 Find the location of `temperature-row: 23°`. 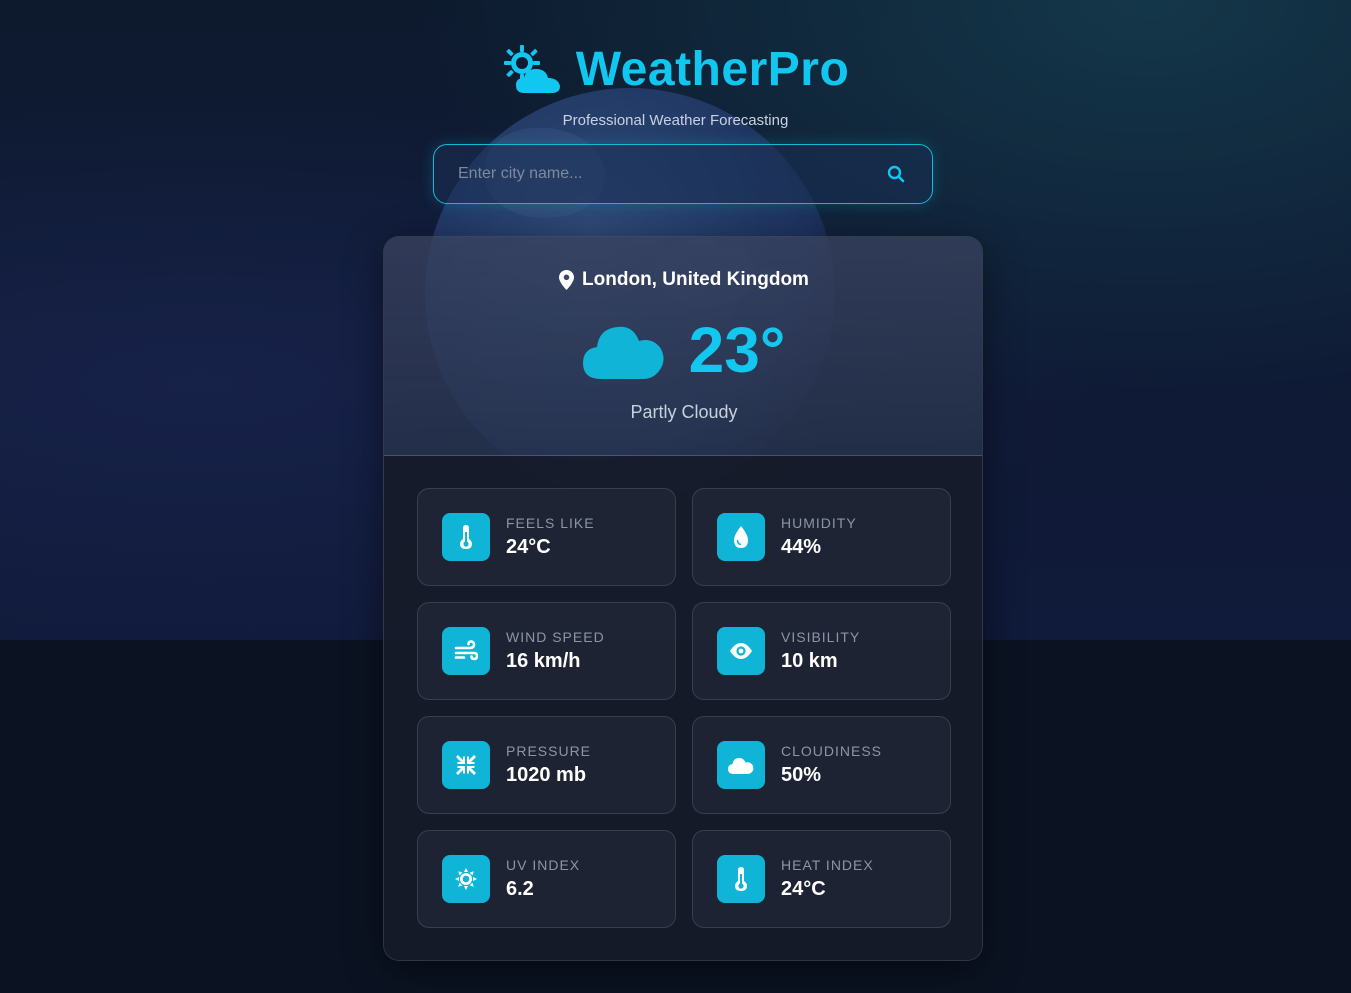

temperature-row: 23° is located at coordinates (683, 350).